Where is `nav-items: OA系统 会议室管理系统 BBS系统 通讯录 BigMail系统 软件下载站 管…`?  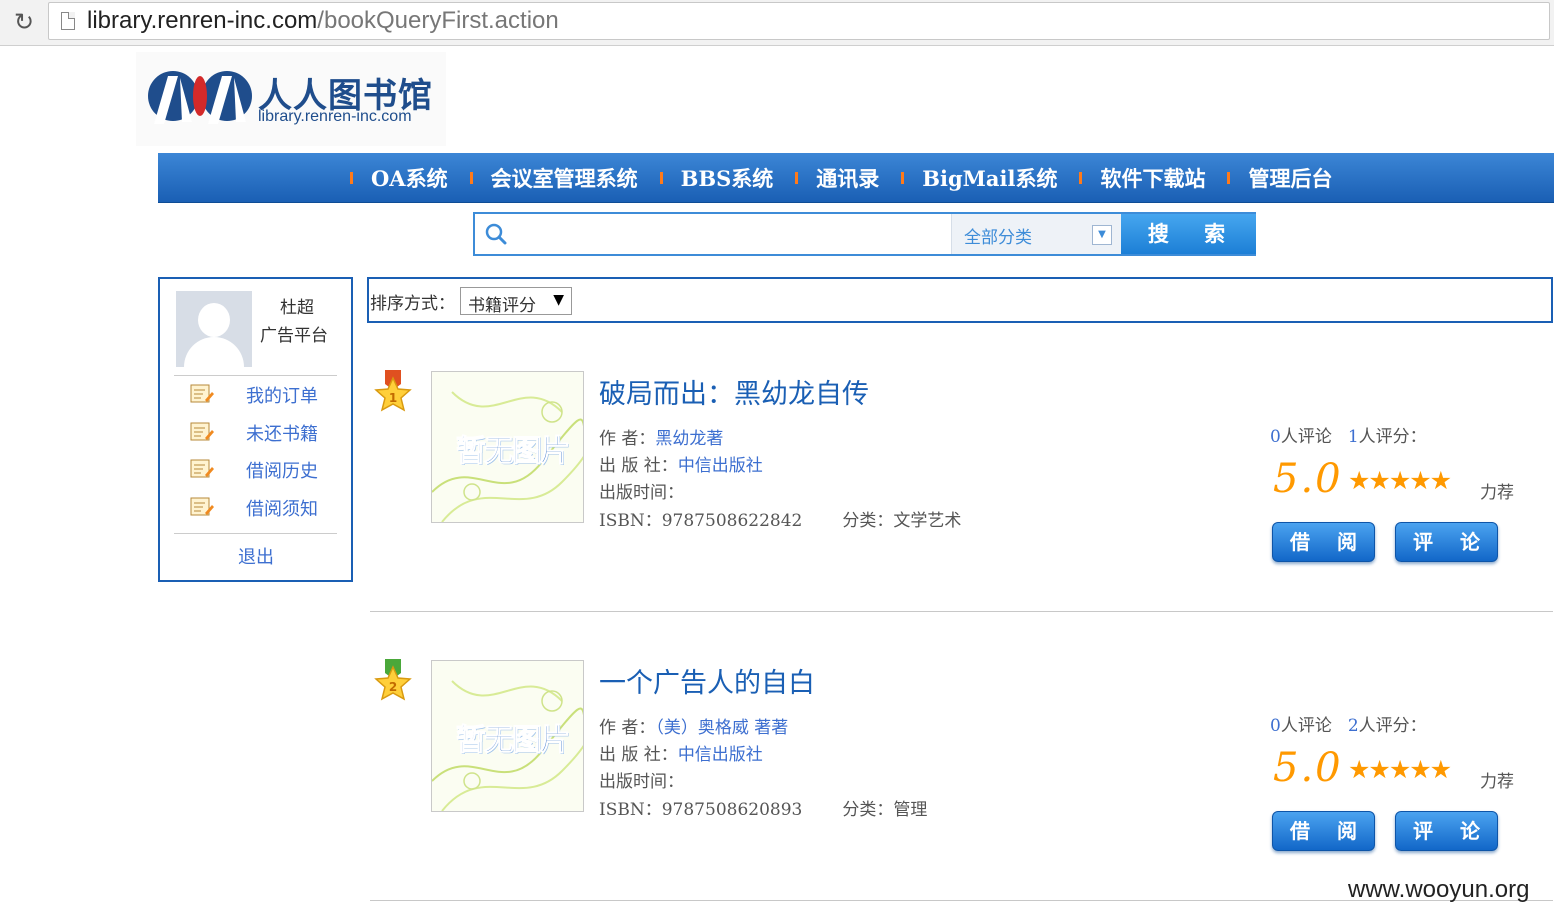 nav-items: OA系统 会议室管理系统 BBS系统 通讯录 BigMail系统 软件下载站 管… is located at coordinates (850, 178).